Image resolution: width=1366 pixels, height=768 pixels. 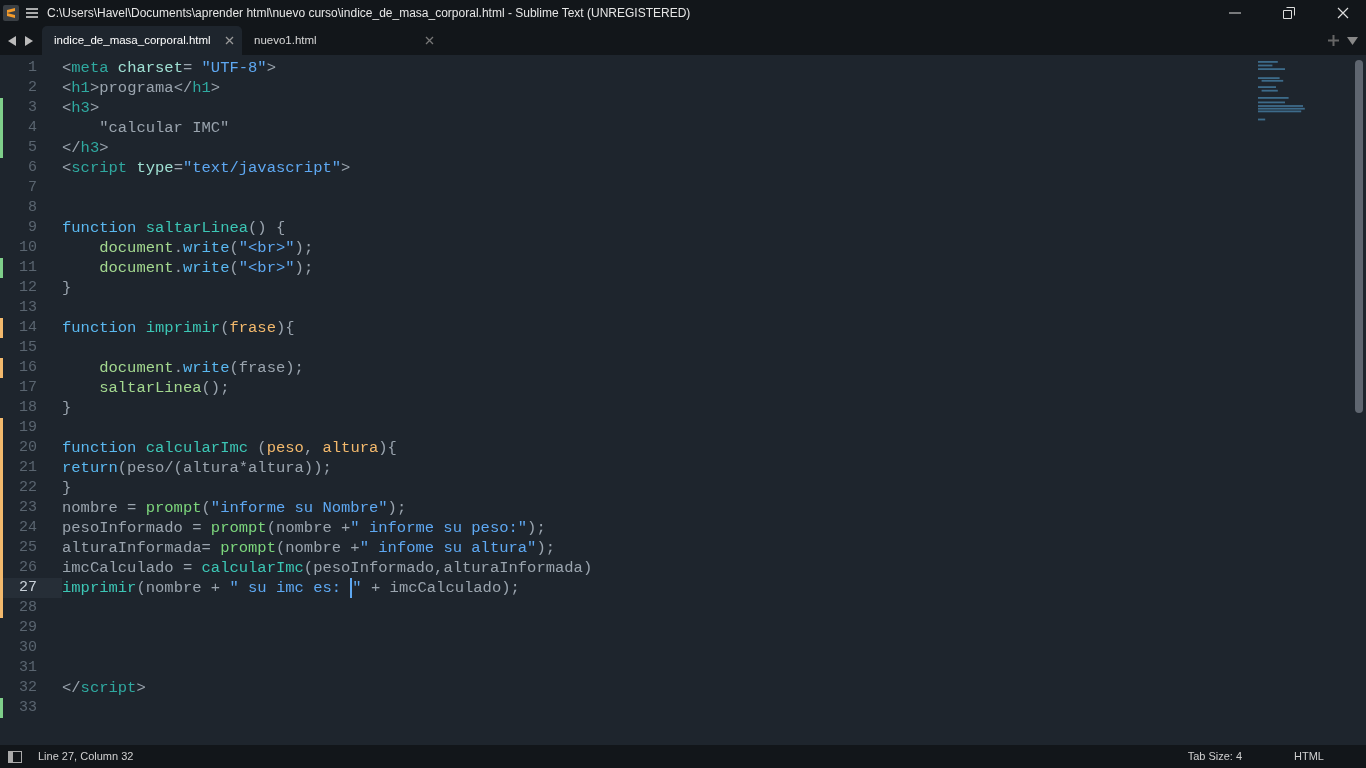 What do you see at coordinates (32, 227) in the screenshot?
I see `line-number: 9` at bounding box center [32, 227].